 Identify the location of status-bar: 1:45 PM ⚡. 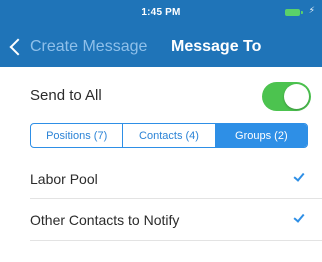
(161, 11).